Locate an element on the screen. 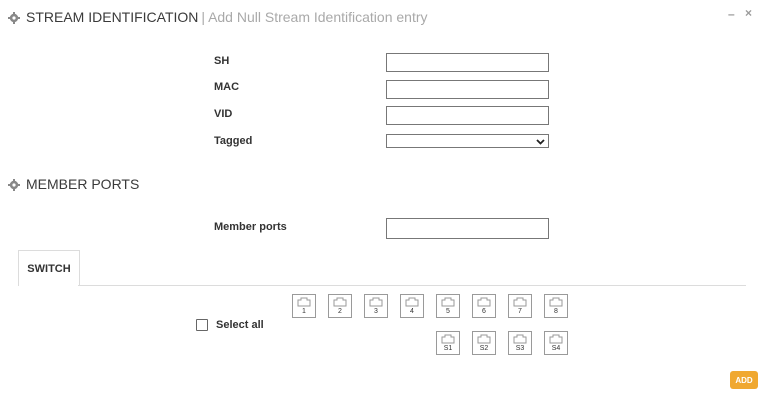 This screenshot has width=768, height=417. tab-switch: SWITCH is located at coordinates (49, 268).